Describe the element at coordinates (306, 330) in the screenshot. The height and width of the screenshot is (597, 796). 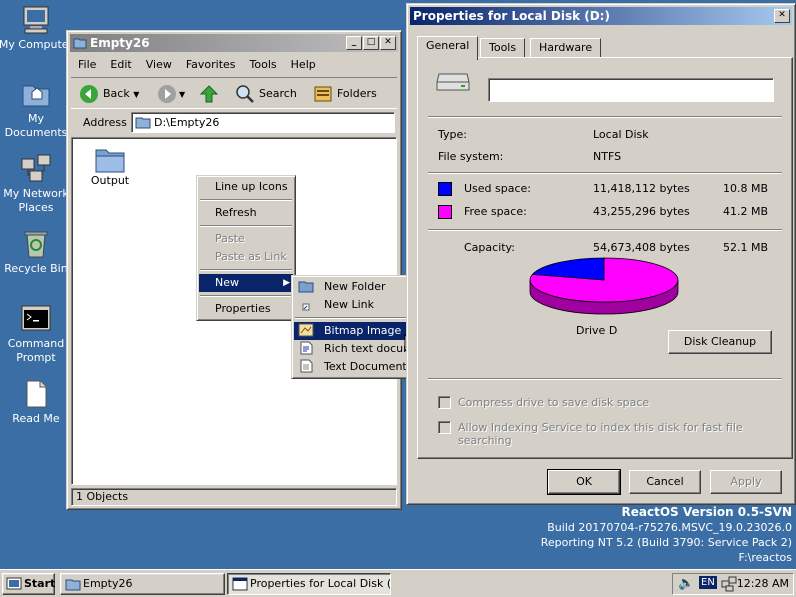
I see `bitmap-image-icon` at that location.